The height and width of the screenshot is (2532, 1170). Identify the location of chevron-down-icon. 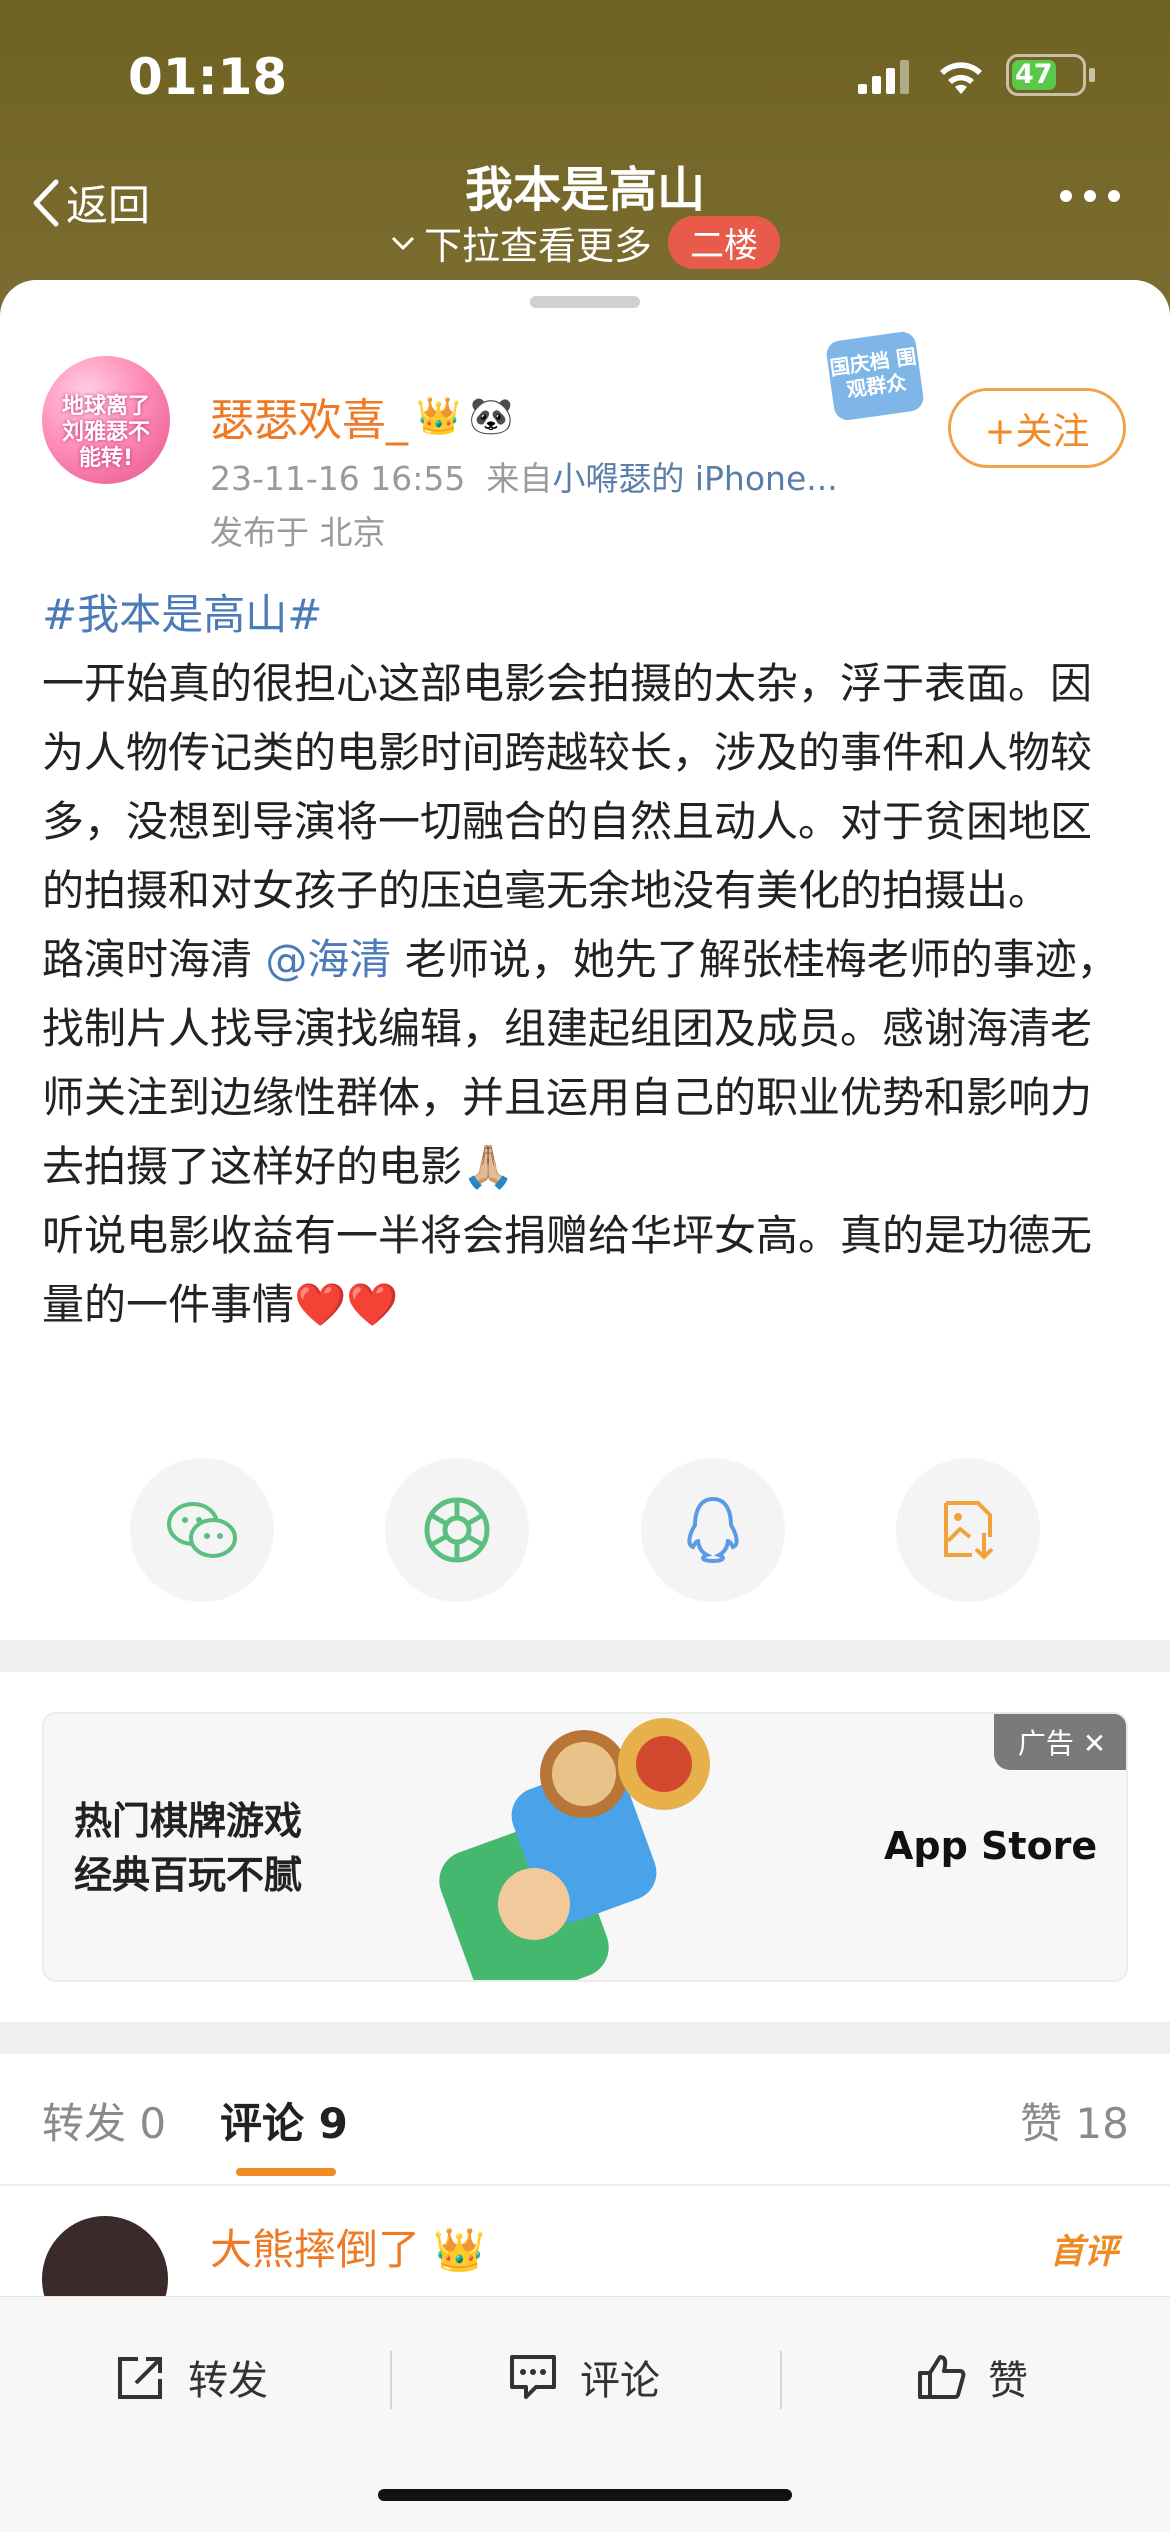
(403, 243).